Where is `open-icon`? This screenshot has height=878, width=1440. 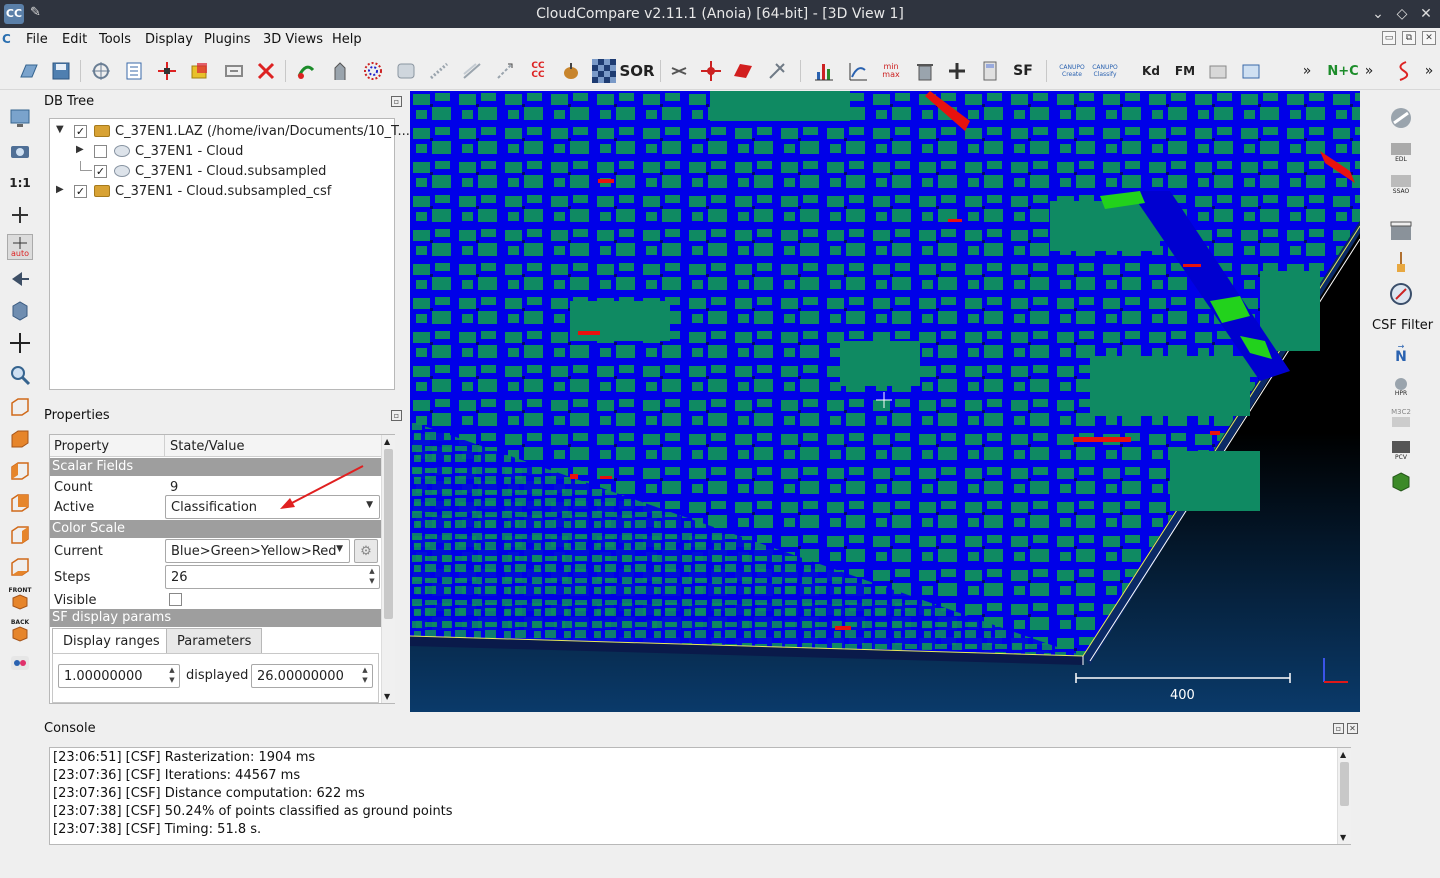 open-icon is located at coordinates (29, 71).